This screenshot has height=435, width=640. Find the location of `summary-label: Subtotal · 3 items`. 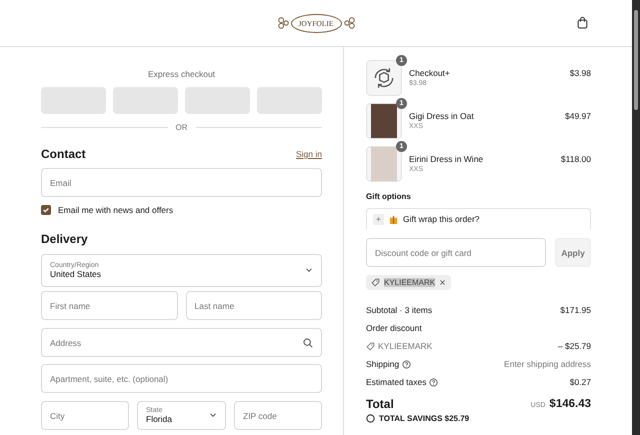

summary-label: Subtotal · 3 items is located at coordinates (399, 310).